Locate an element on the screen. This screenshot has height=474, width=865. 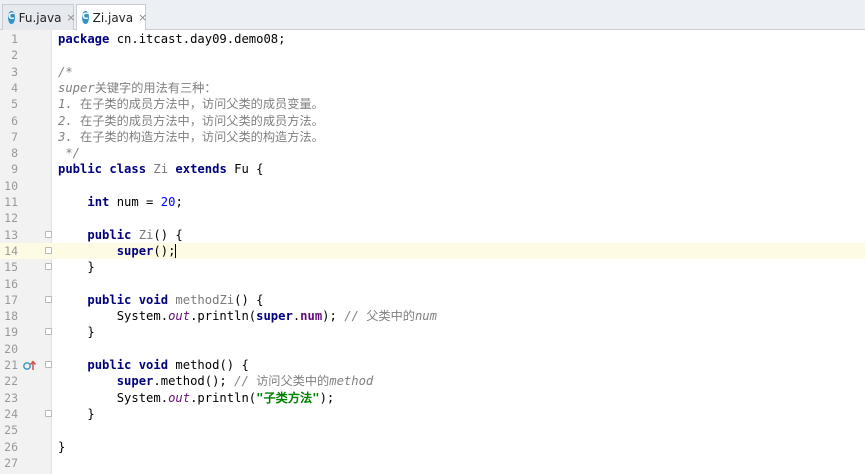
code-line: 17 public void methodZi() { is located at coordinates (432, 300).